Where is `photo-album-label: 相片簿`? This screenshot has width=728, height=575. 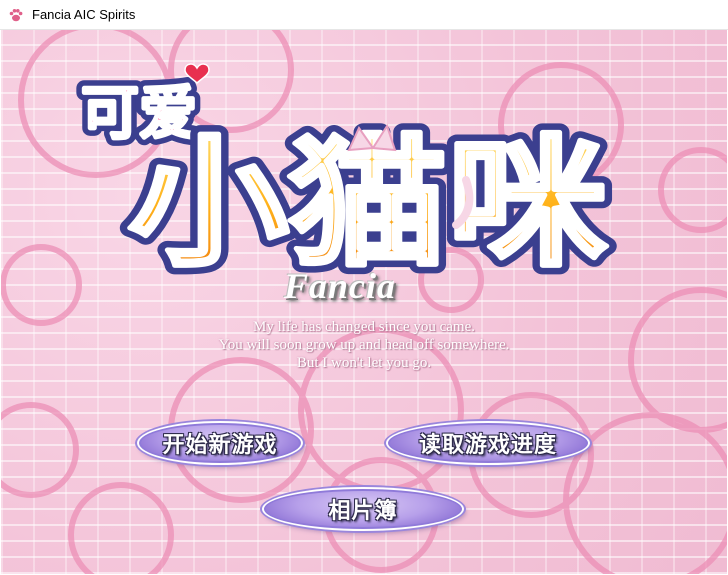 photo-album-label: 相片簿 is located at coordinates (363, 511).